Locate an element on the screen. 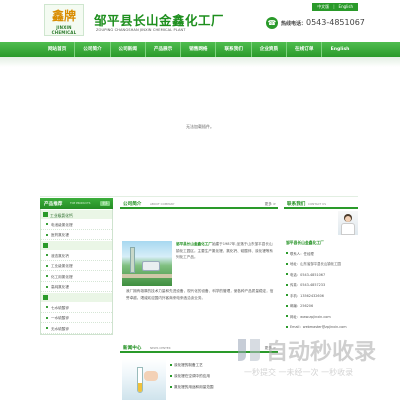 The width and height of the screenshot is (400, 400). contact-row: 电话：0543-4851067 is located at coordinates (322, 275).